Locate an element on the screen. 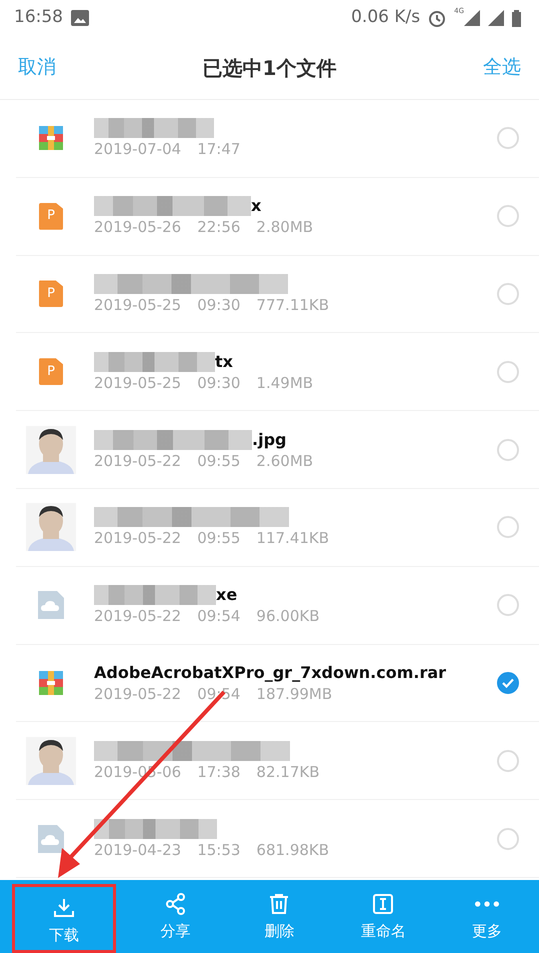 This screenshot has height=953, width=539. file-date: 2019-04-23 is located at coordinates (138, 850).